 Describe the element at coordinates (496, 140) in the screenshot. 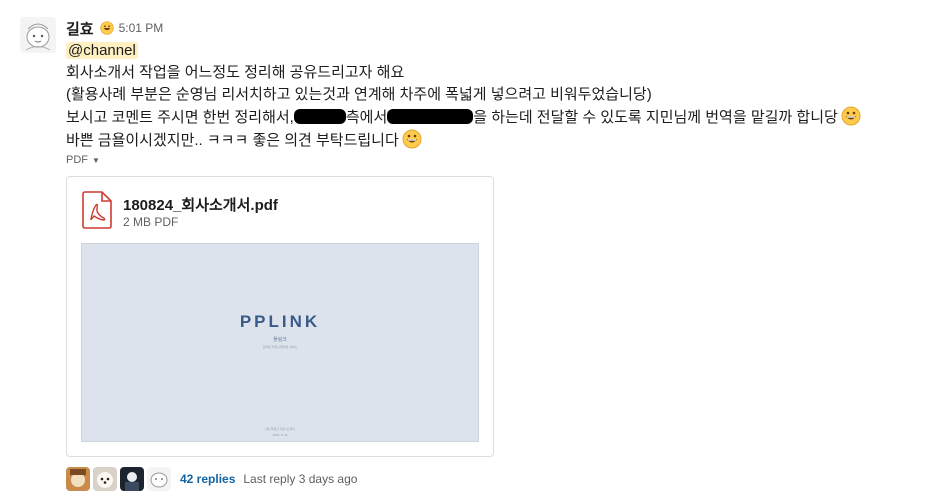

I see `message-line: 바쁜 금욜이시겠지만.. ㅋㅋㅋ 좋은 의견 부탁드립니다` at that location.